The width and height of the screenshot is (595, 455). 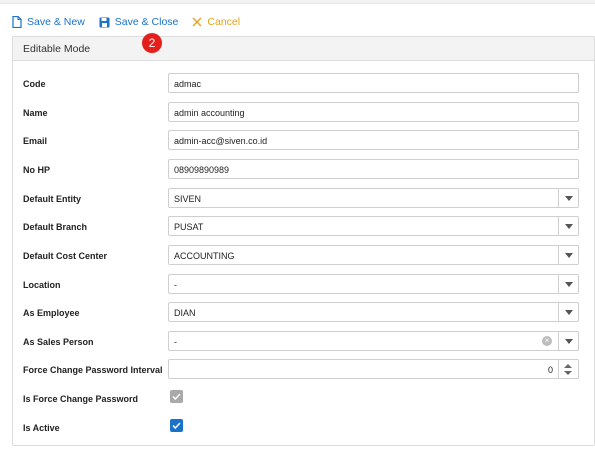 I want to click on default-entity-select: SIVEN, so click(x=373, y=198).